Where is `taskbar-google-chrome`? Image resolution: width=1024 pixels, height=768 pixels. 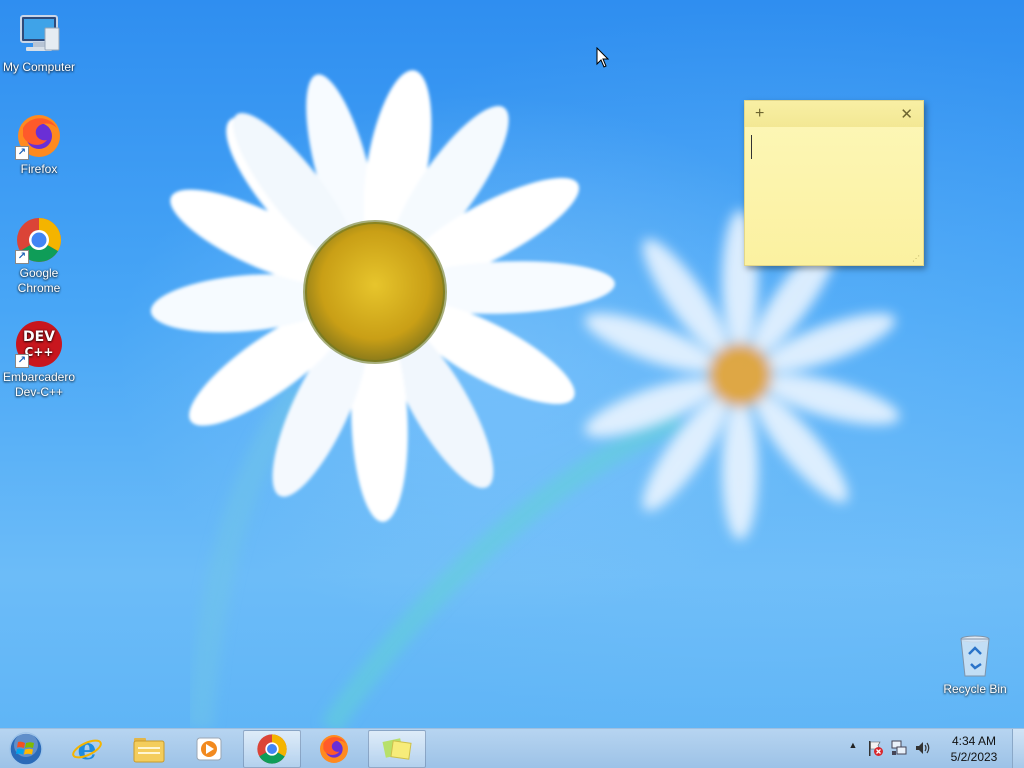
taskbar-google-chrome is located at coordinates (272, 749).